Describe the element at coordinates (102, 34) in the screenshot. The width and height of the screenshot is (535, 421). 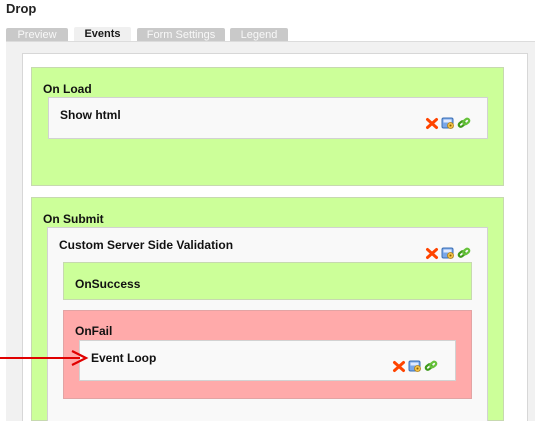
I see `tab-events: Events` at that location.